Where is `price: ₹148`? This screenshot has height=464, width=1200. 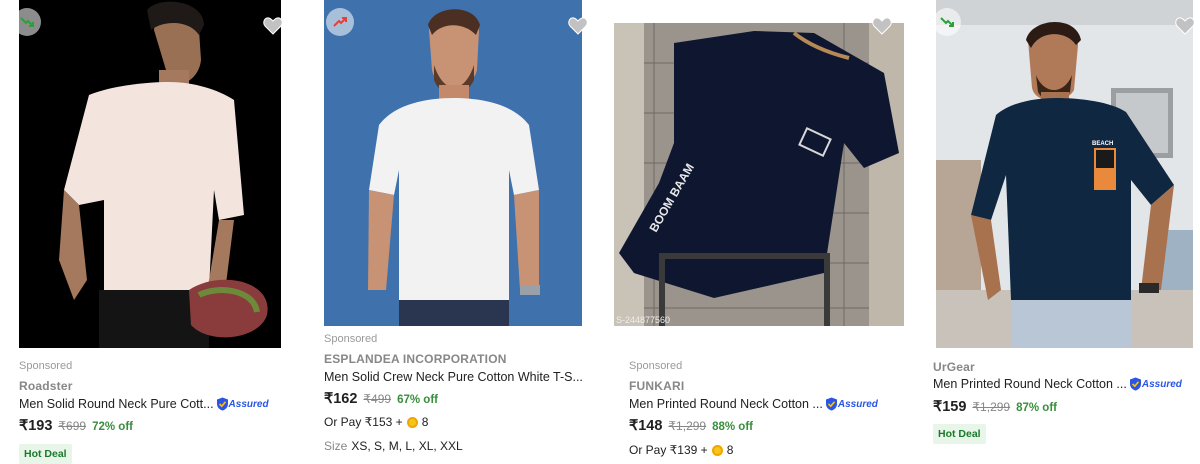
price: ₹148 is located at coordinates (646, 426).